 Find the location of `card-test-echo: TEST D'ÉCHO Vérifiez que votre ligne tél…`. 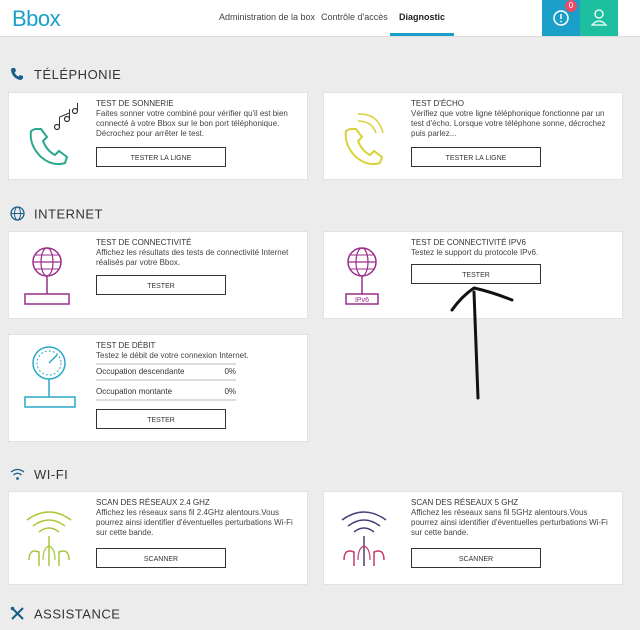

card-test-echo: TEST D'ÉCHO Vérifiez que votre ligne tél… is located at coordinates (473, 136).